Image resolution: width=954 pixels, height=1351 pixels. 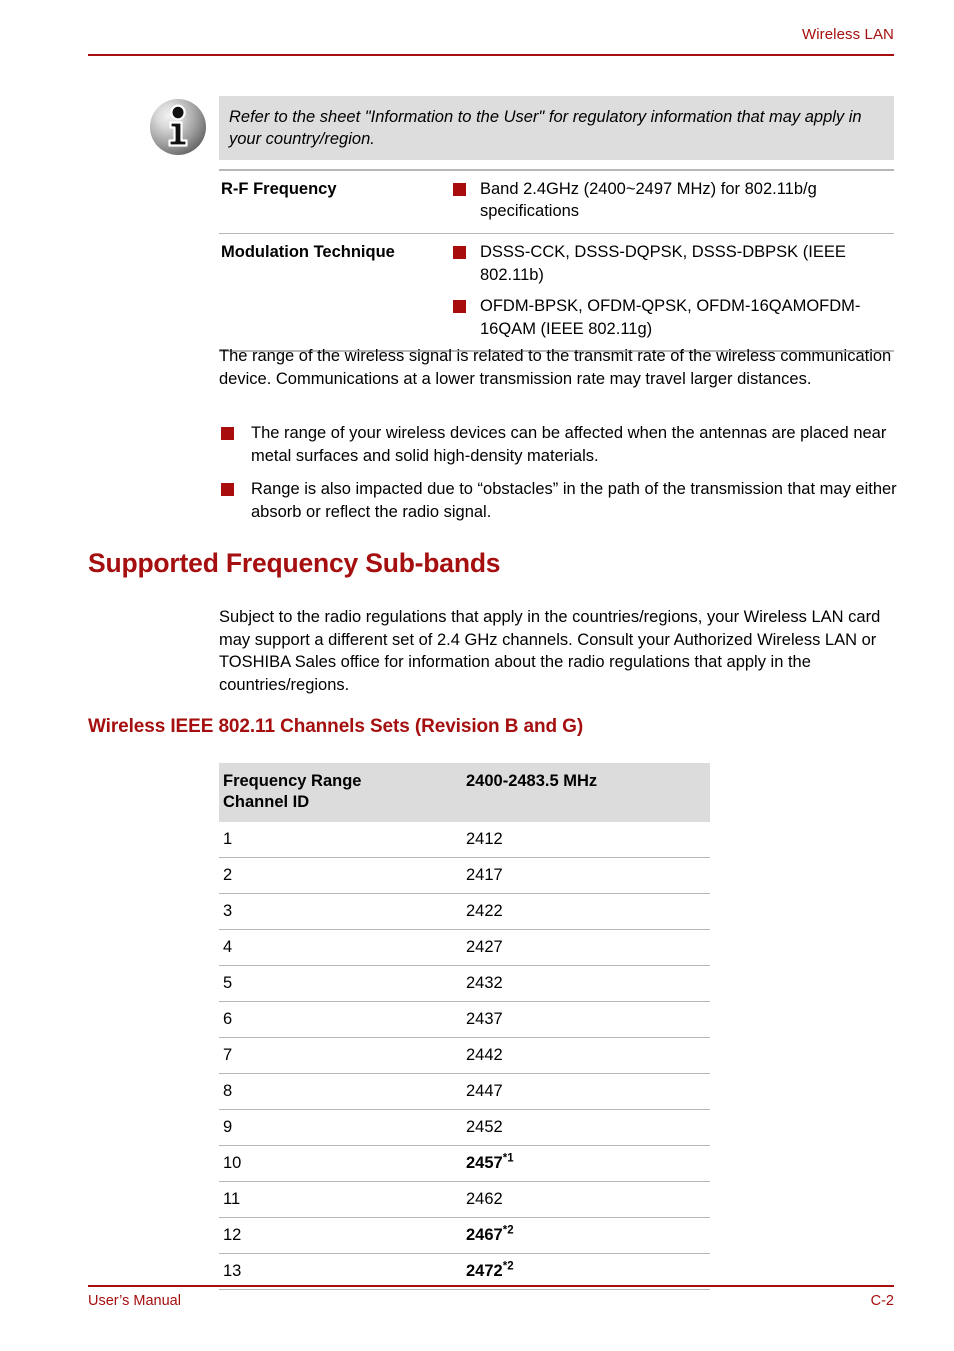 I want to click on footer-manual-label: User’s Manual, so click(x=134, y=1301).